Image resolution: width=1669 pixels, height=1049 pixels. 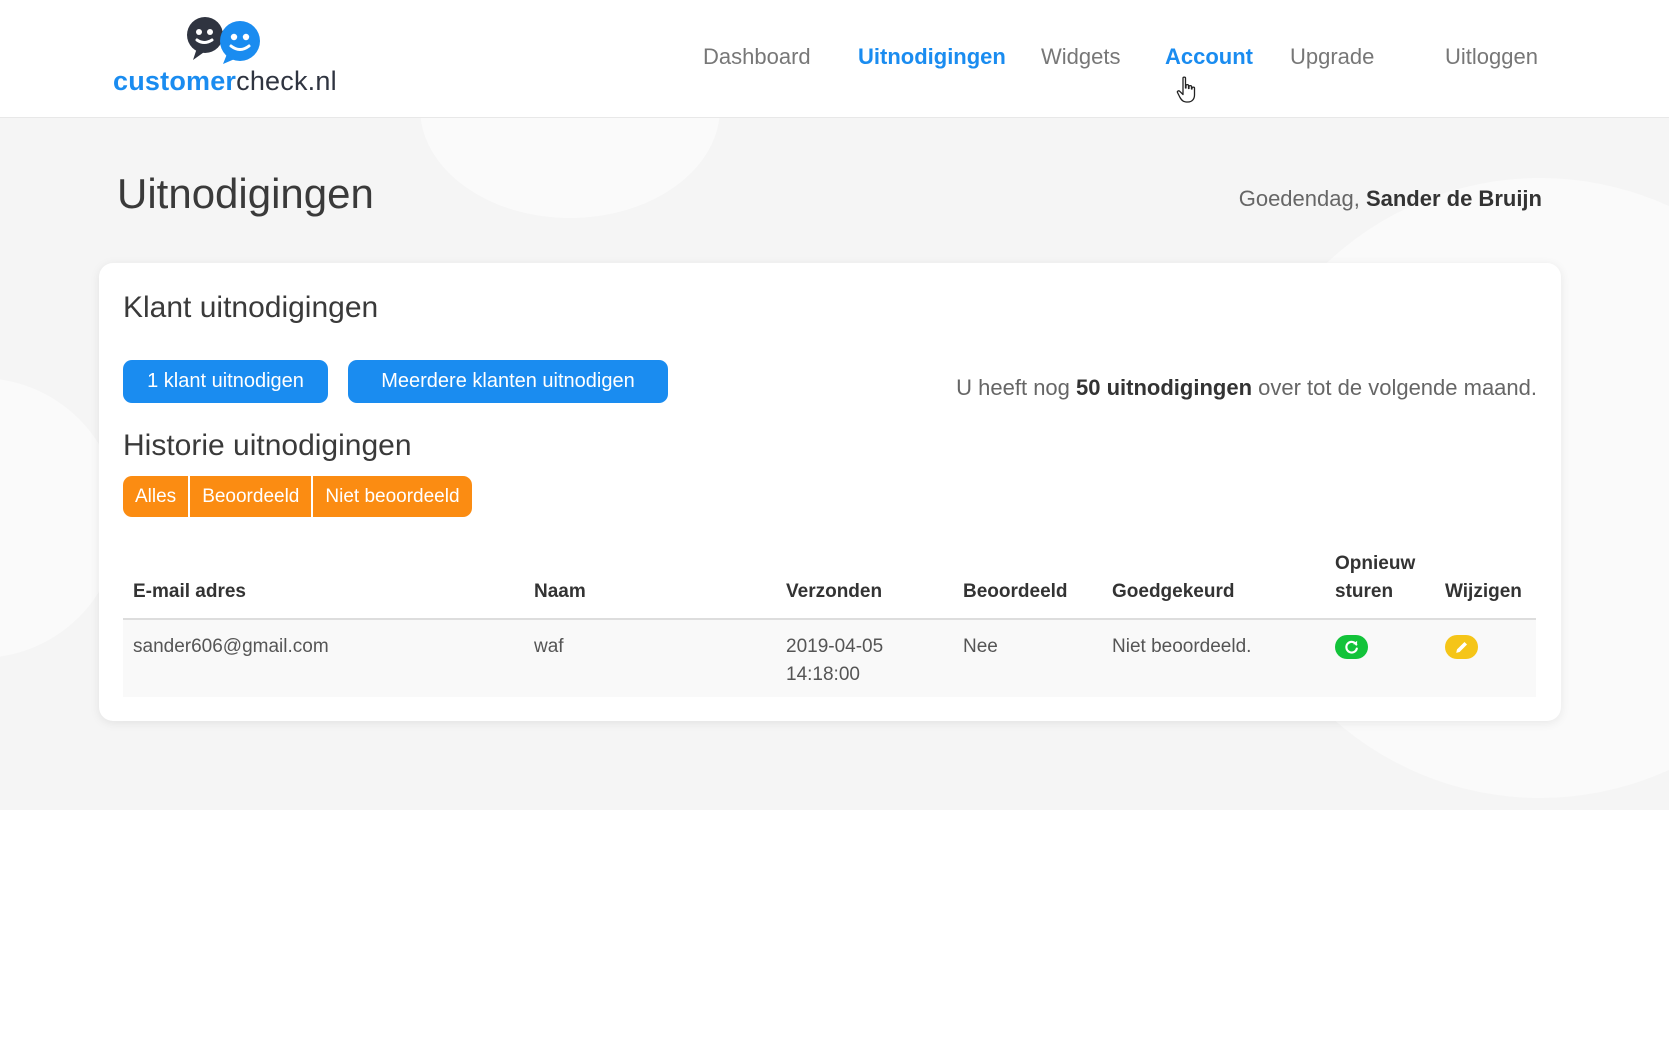 What do you see at coordinates (1332, 57) in the screenshot?
I see `nav-upgrade: Upgrade` at bounding box center [1332, 57].